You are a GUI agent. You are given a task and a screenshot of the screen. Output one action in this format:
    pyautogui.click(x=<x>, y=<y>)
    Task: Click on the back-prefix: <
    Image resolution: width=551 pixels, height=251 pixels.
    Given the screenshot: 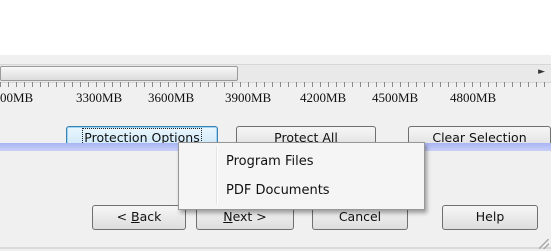 What is the action you would take?
    pyautogui.click(x=124, y=216)
    